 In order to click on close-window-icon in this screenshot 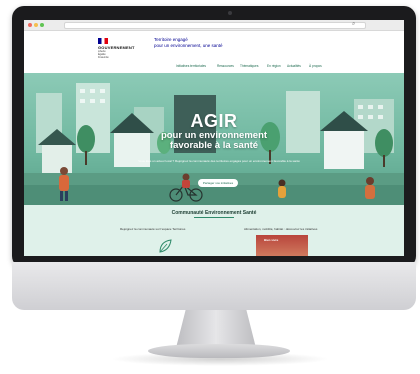, I will do `click(30, 25)`.